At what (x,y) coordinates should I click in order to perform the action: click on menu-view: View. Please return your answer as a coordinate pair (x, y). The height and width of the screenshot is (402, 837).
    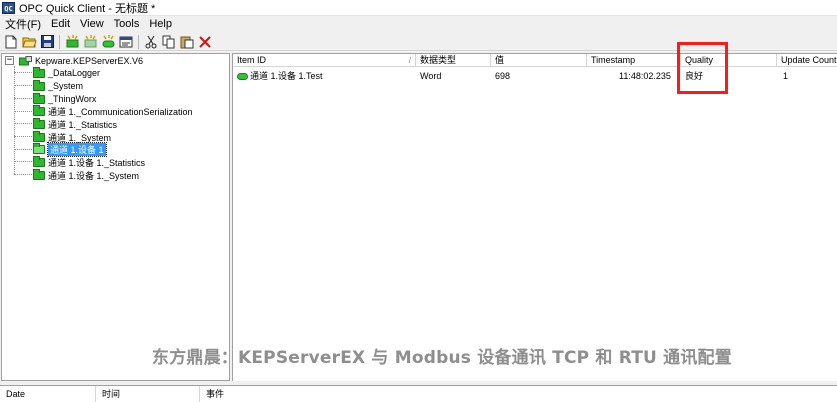
    Looking at the image, I should click on (92, 24).